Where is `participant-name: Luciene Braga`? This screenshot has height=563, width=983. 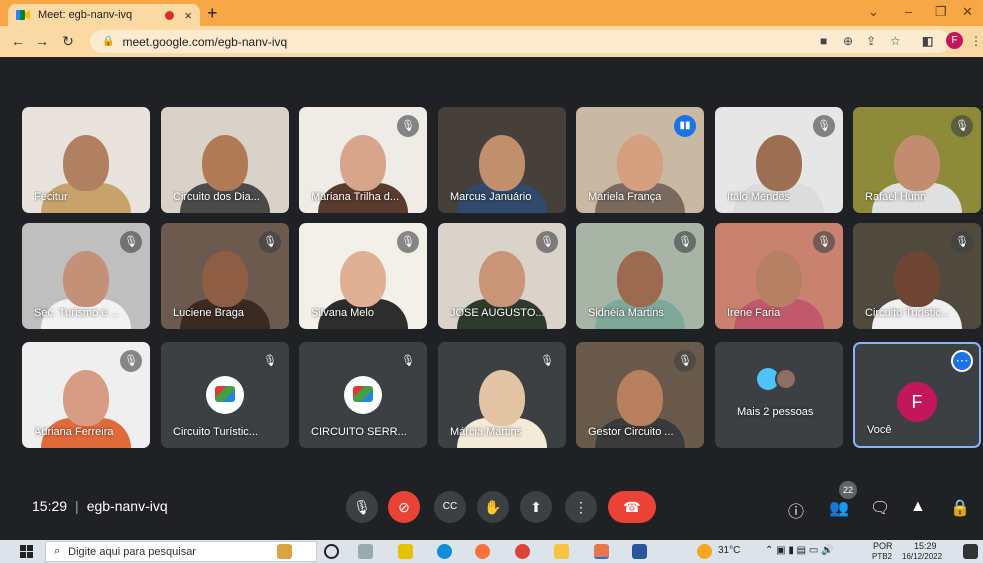 participant-name: Luciene Braga is located at coordinates (208, 313).